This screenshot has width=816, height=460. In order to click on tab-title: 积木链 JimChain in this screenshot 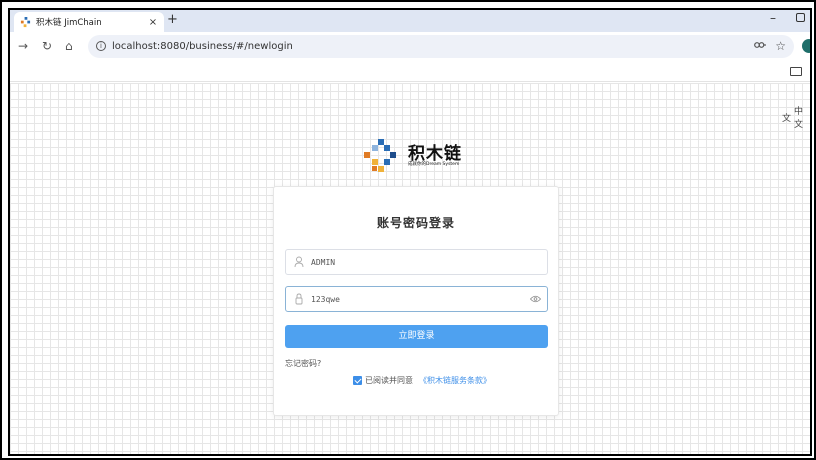, I will do `click(69, 23)`.